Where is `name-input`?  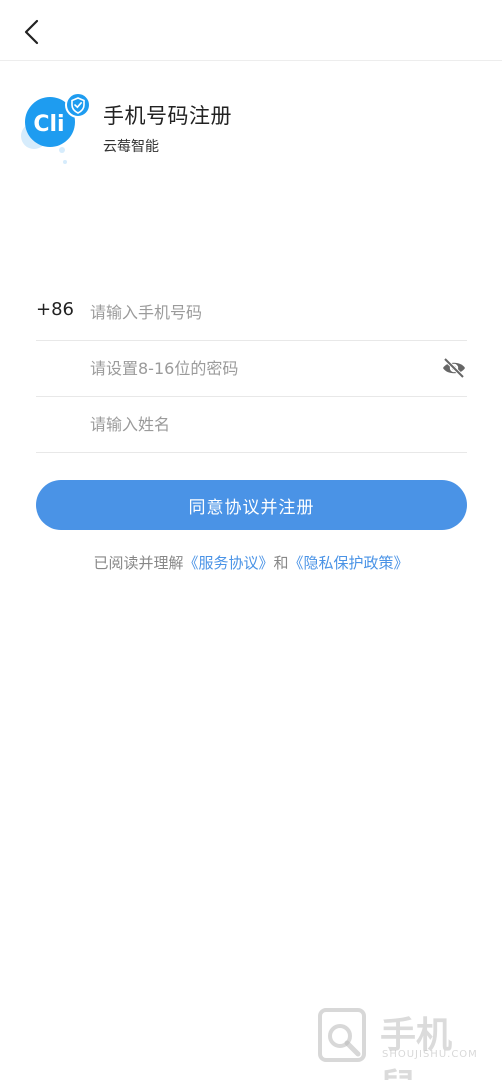
name-input is located at coordinates (255, 424).